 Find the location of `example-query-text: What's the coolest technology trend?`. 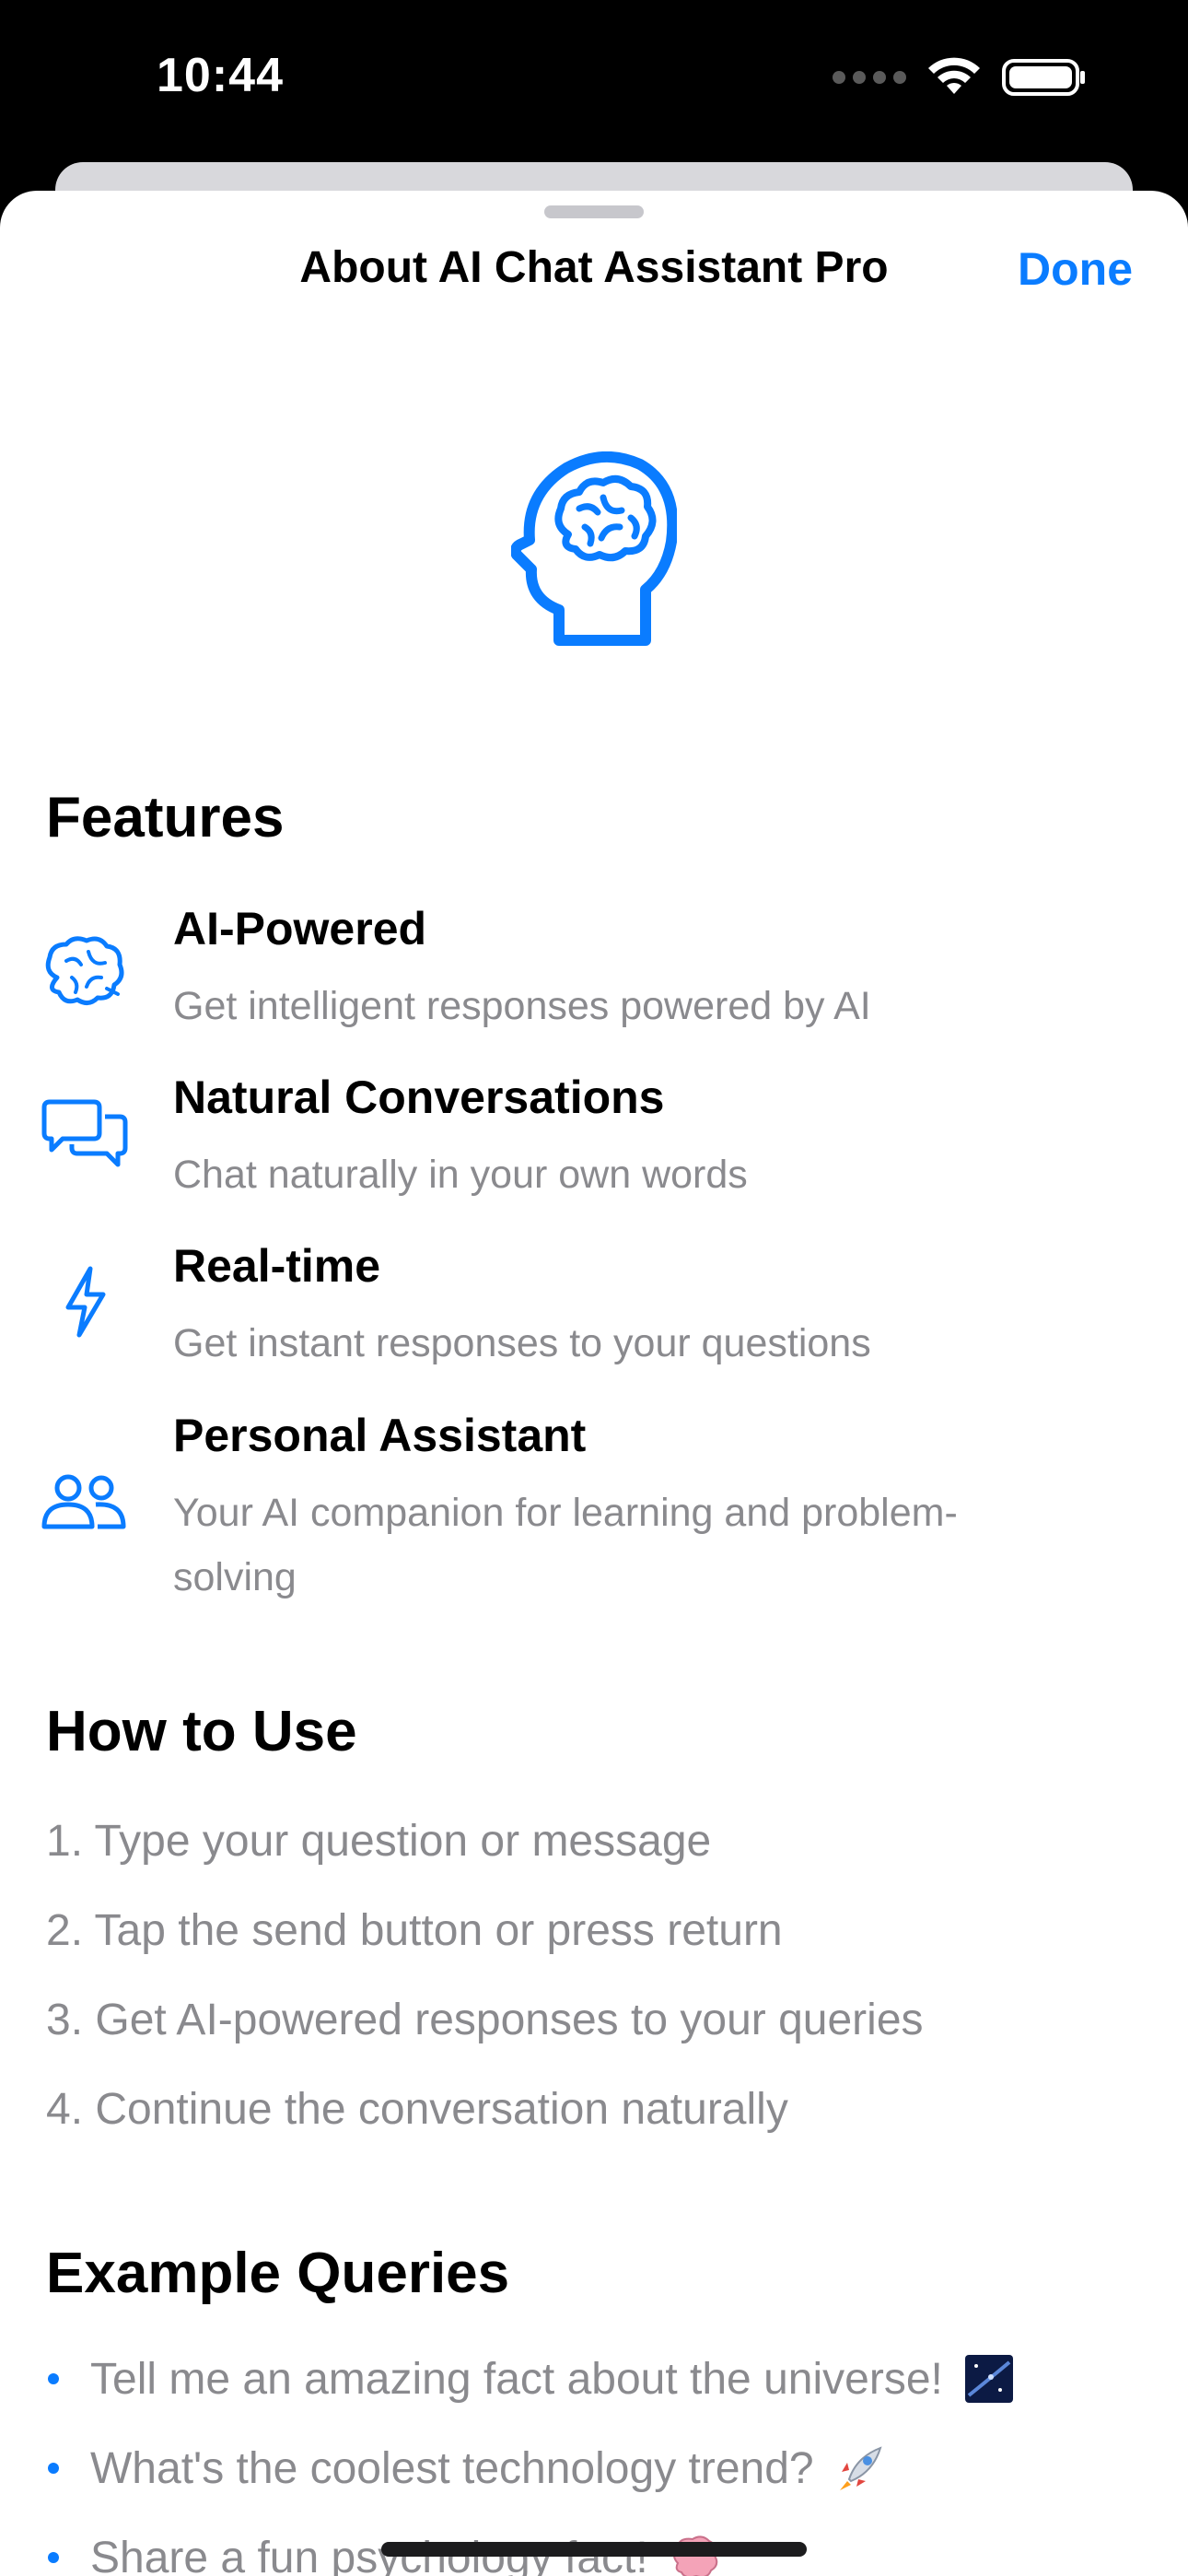

example-query-text: What's the coolest technology trend? is located at coordinates (452, 2468).